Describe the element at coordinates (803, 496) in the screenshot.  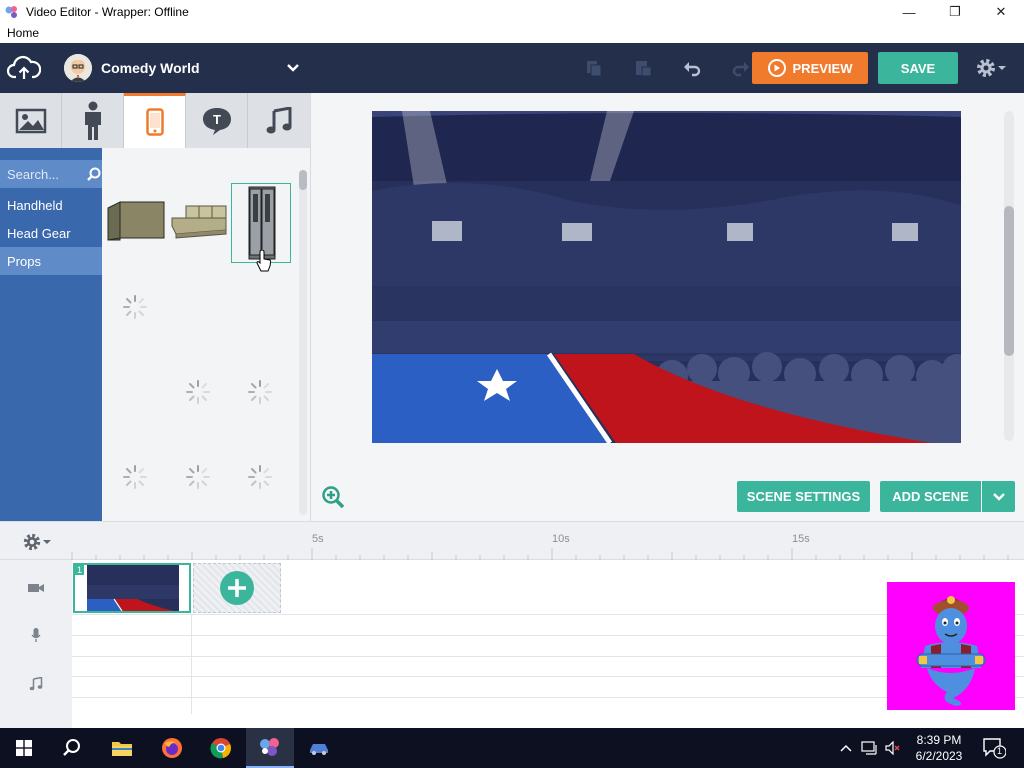
I see `scene-settings-button: SCENE SETTINGS` at that location.